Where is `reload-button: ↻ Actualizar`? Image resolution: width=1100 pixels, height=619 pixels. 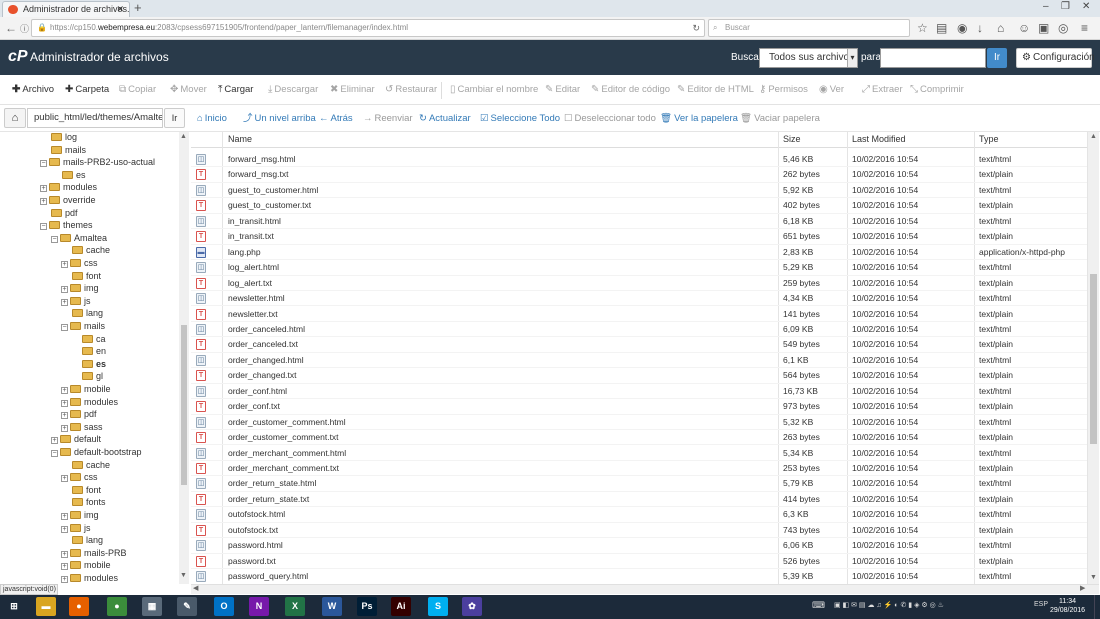
reload-button: ↻ Actualizar is located at coordinates (445, 119).